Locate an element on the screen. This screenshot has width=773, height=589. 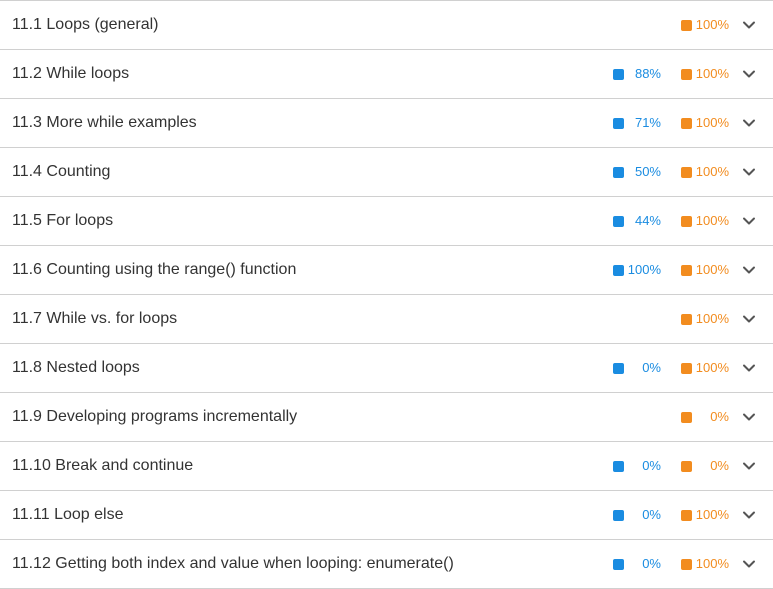
section-title: 11.4 Counting is located at coordinates (61, 171).